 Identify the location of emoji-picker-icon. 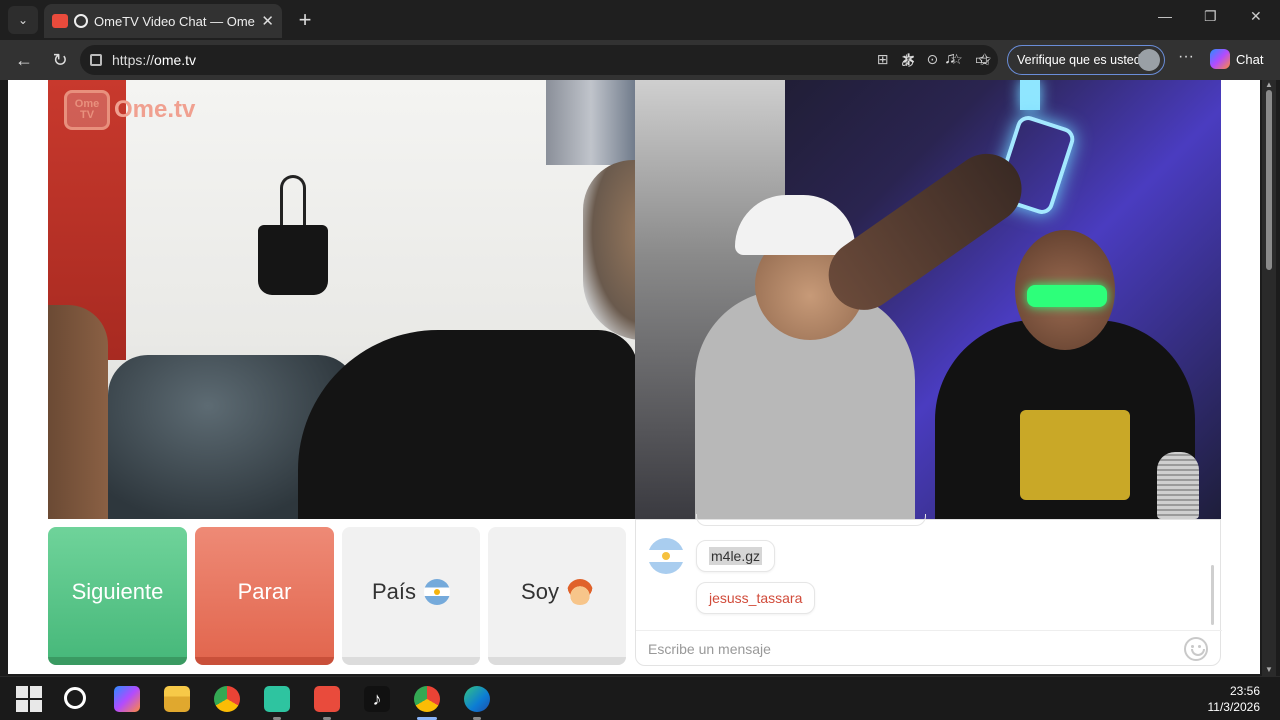
(1196, 649).